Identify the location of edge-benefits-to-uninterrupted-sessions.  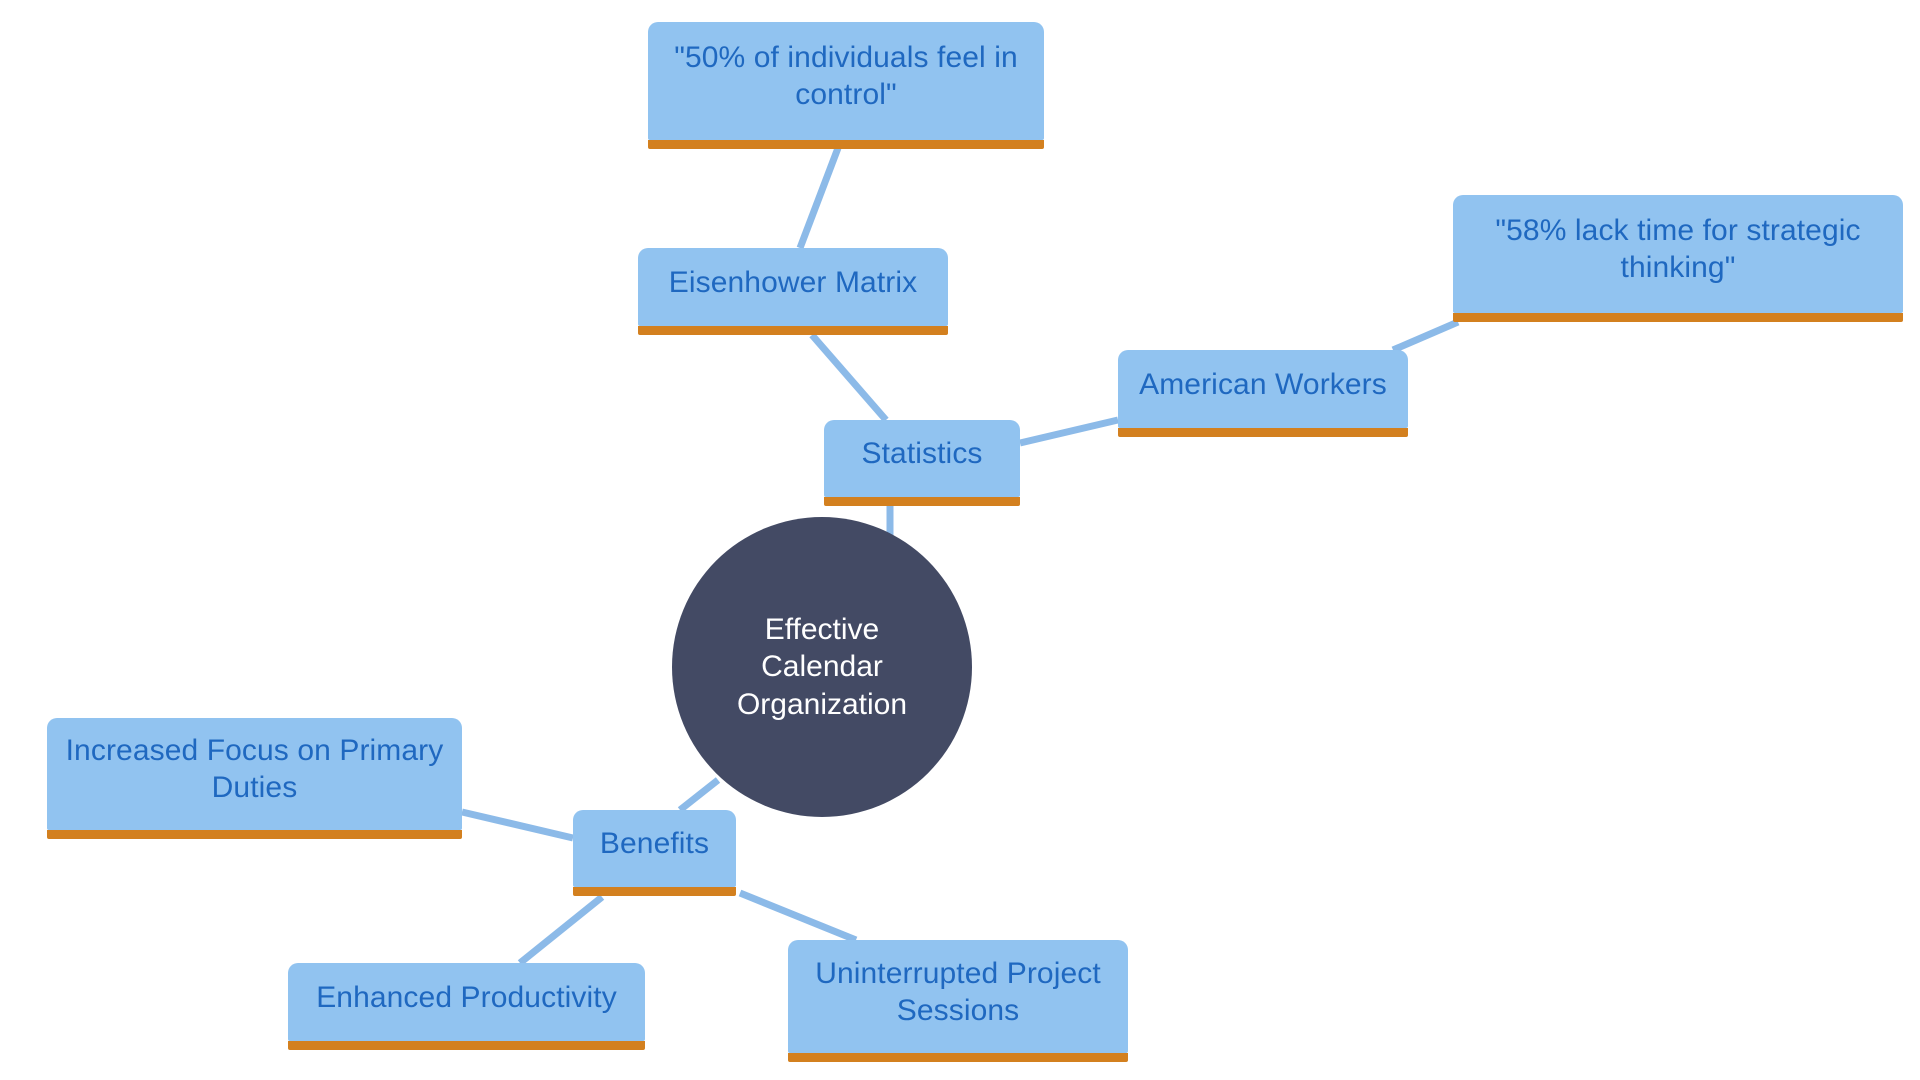
(798, 916).